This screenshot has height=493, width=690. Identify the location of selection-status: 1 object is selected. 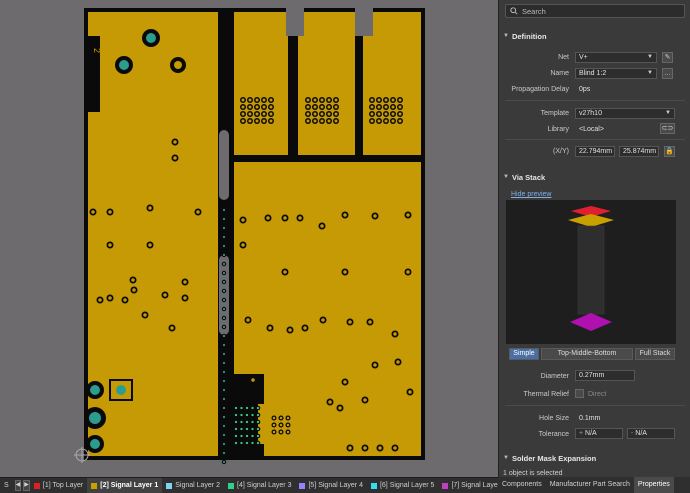
(533, 473).